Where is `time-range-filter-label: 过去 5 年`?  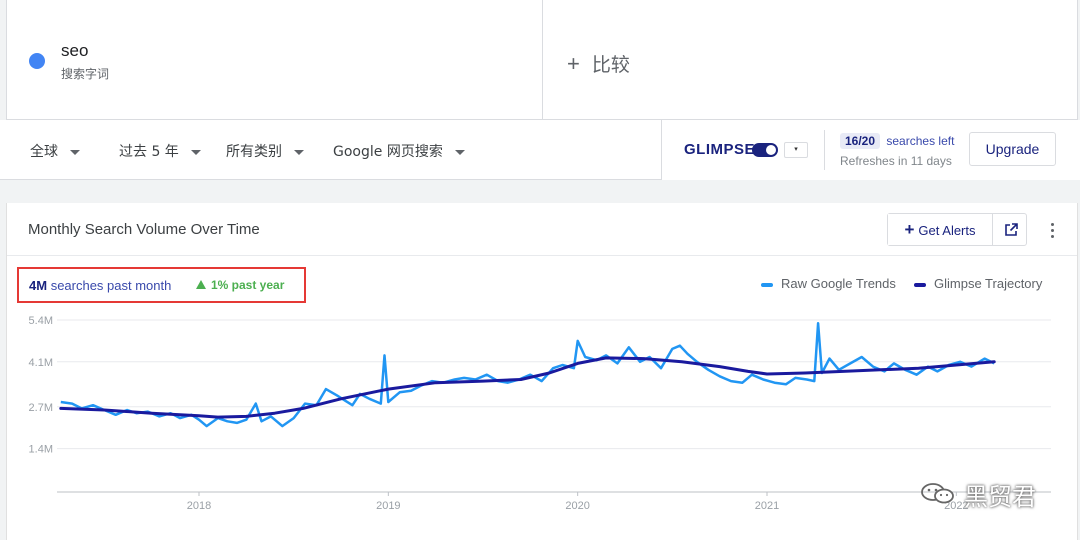 time-range-filter-label: 过去 5 年 is located at coordinates (149, 152).